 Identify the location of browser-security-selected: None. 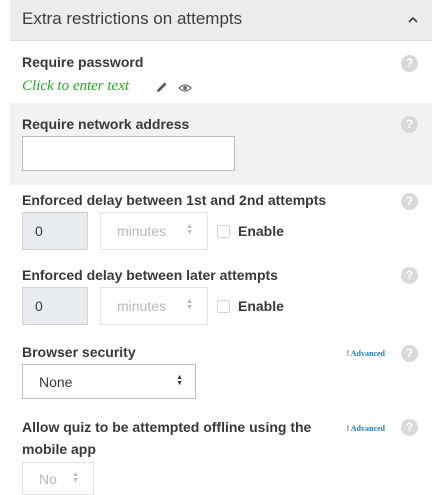
(56, 382).